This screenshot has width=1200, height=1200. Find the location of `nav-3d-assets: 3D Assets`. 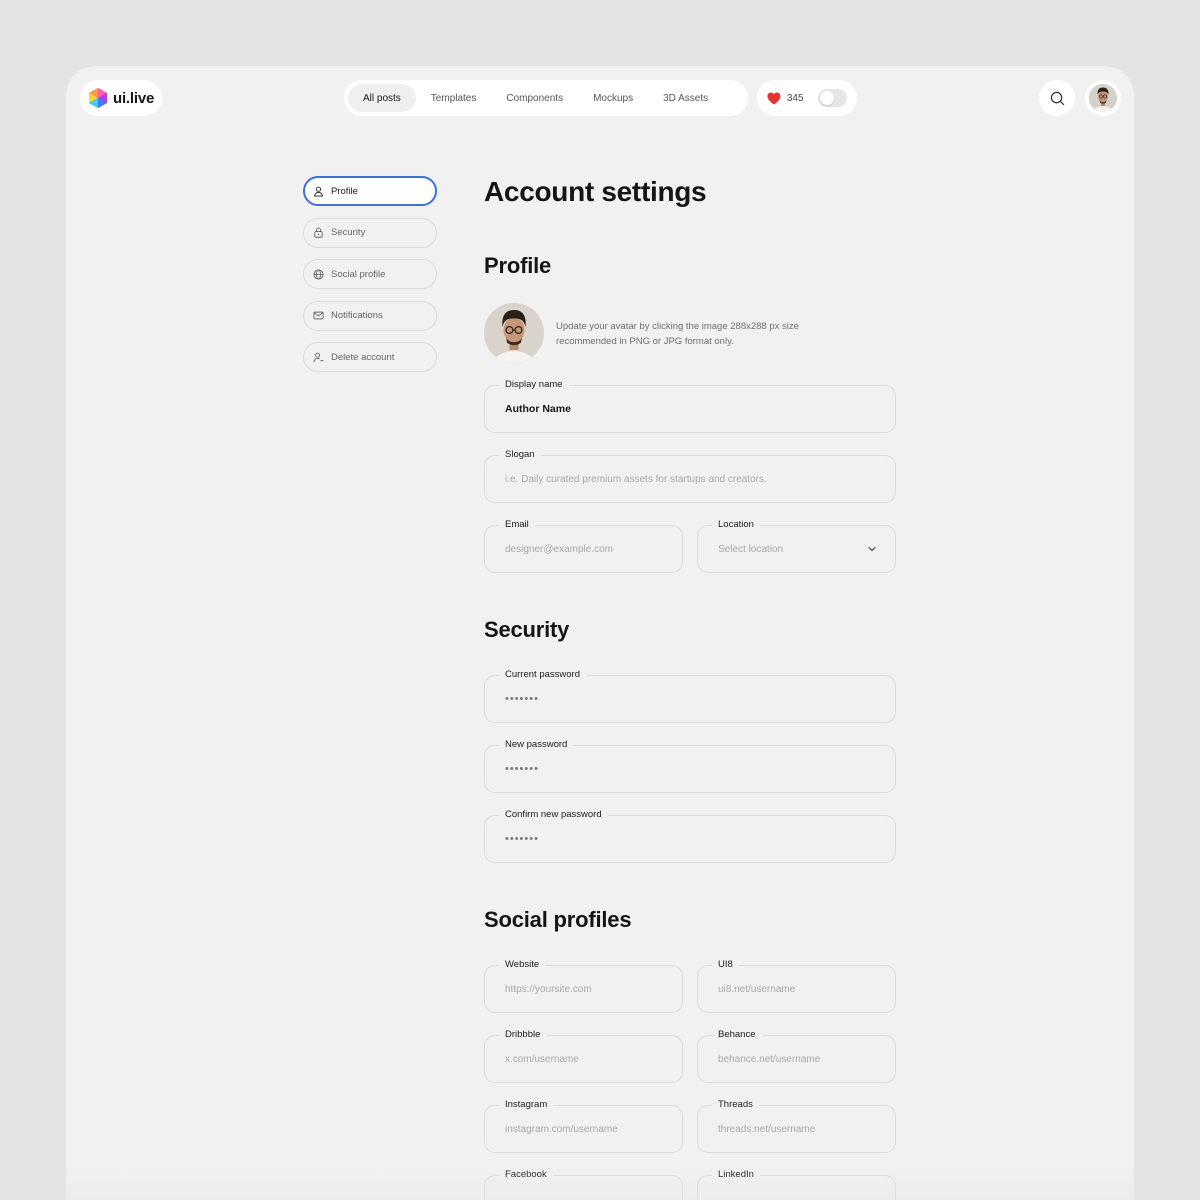

nav-3d-assets: 3D Assets is located at coordinates (685, 98).